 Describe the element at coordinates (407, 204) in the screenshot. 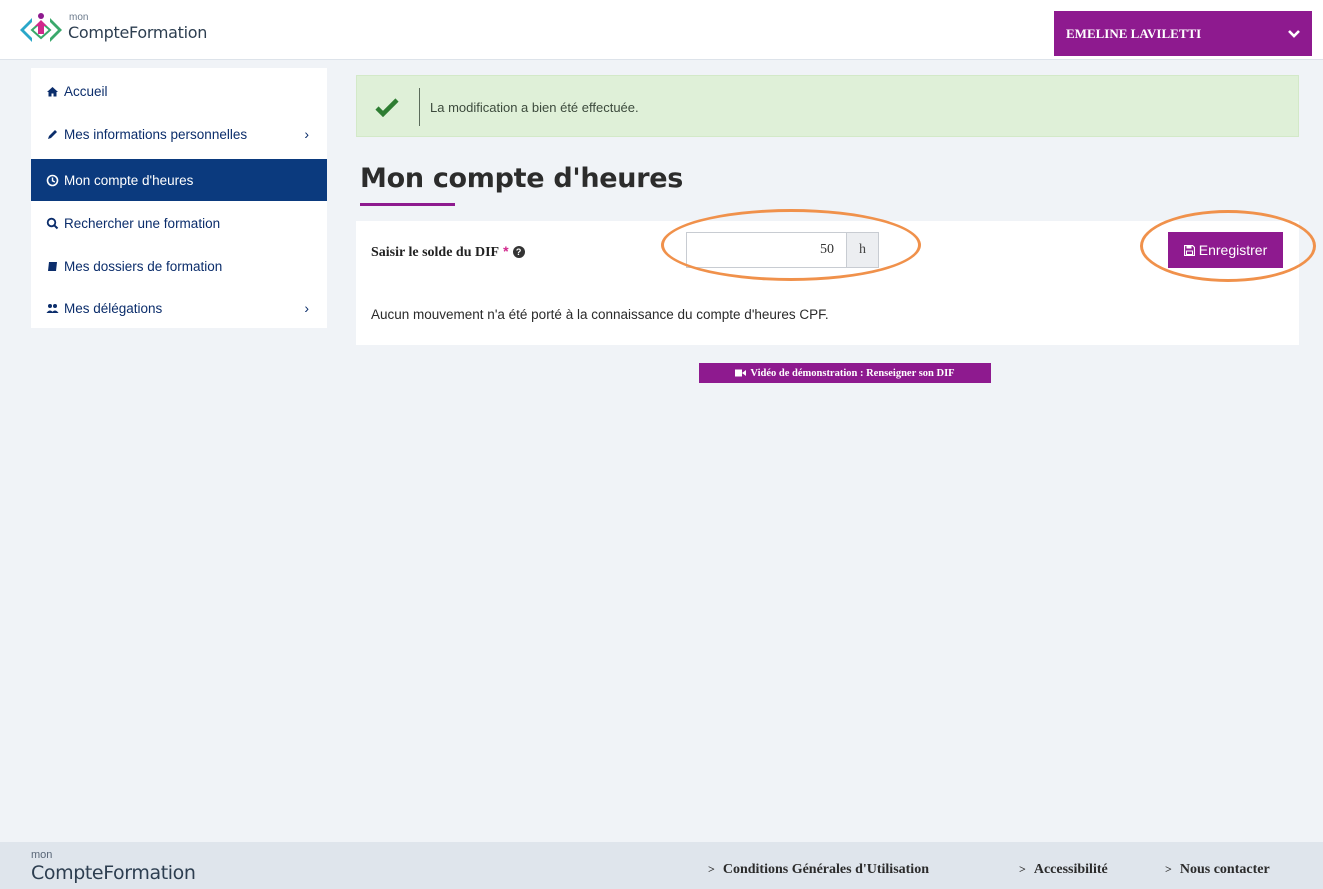

I see `title-underline` at that location.